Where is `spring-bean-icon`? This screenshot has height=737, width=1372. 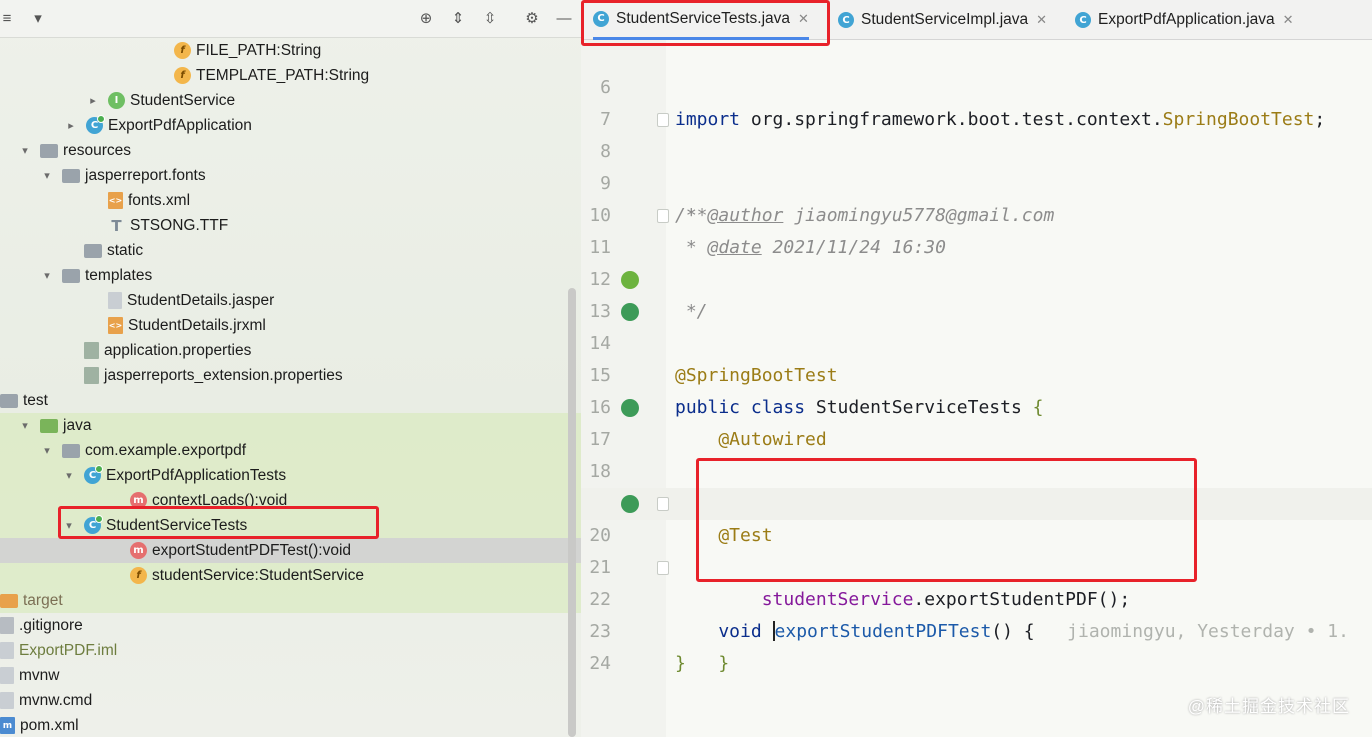 spring-bean-icon is located at coordinates (630, 280).